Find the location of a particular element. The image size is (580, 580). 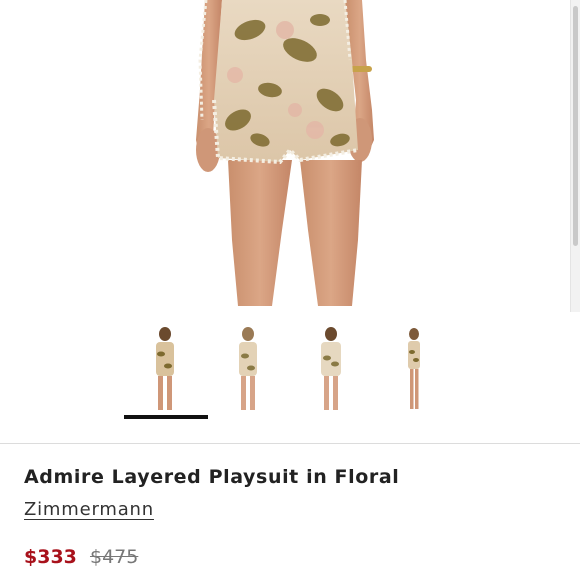

thumbnail-front-view is located at coordinates (165, 369).